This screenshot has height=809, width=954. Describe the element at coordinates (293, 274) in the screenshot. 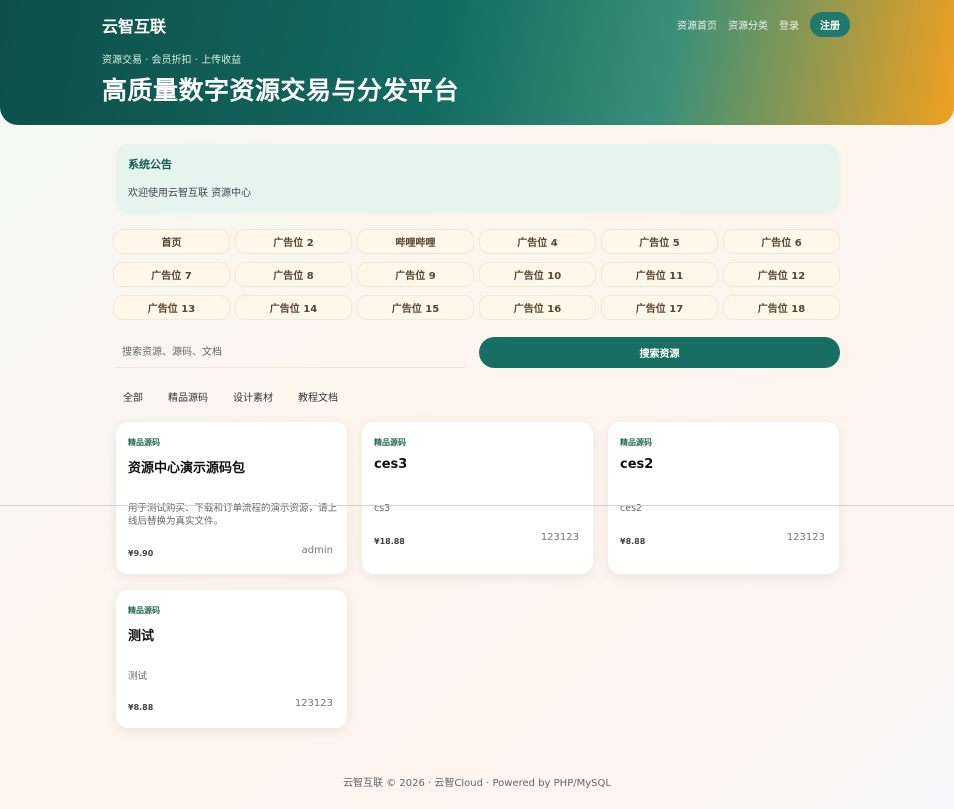

I see `ad-slot: 广告位 8` at that location.